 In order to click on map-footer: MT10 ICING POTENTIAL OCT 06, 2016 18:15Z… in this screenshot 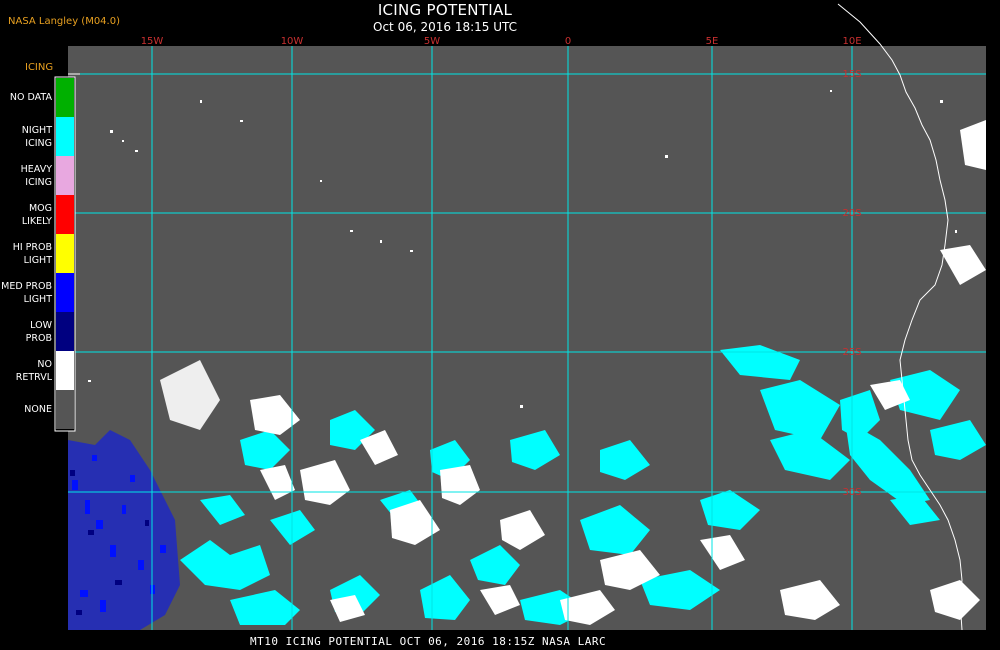, I will do `click(428, 641)`.